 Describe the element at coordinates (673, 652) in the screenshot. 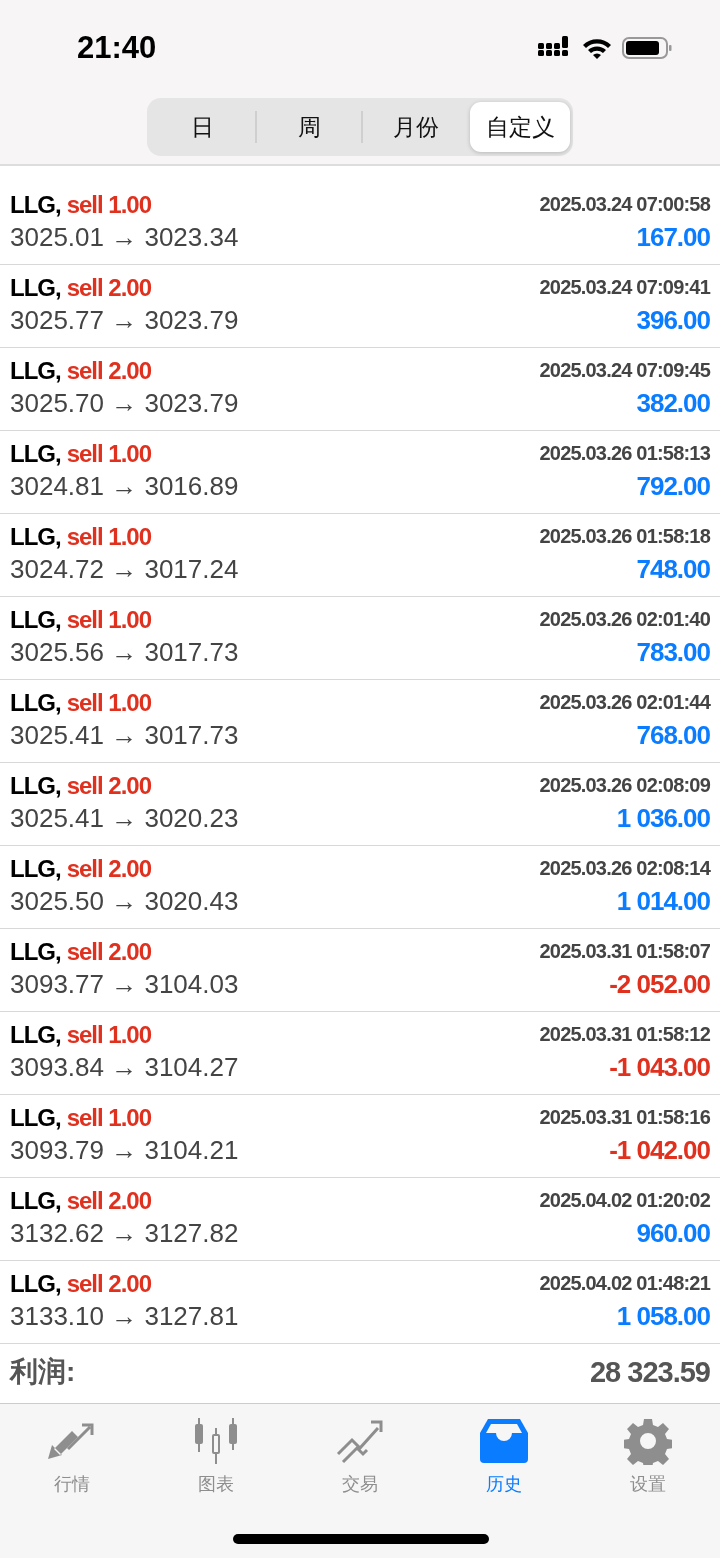

I see `deal-profit: 783.00` at that location.